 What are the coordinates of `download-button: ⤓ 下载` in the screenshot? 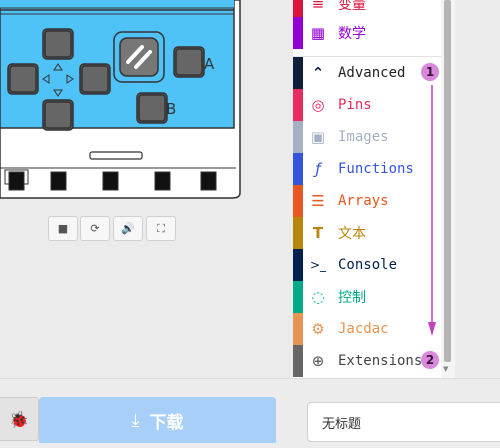 It's located at (157, 420).